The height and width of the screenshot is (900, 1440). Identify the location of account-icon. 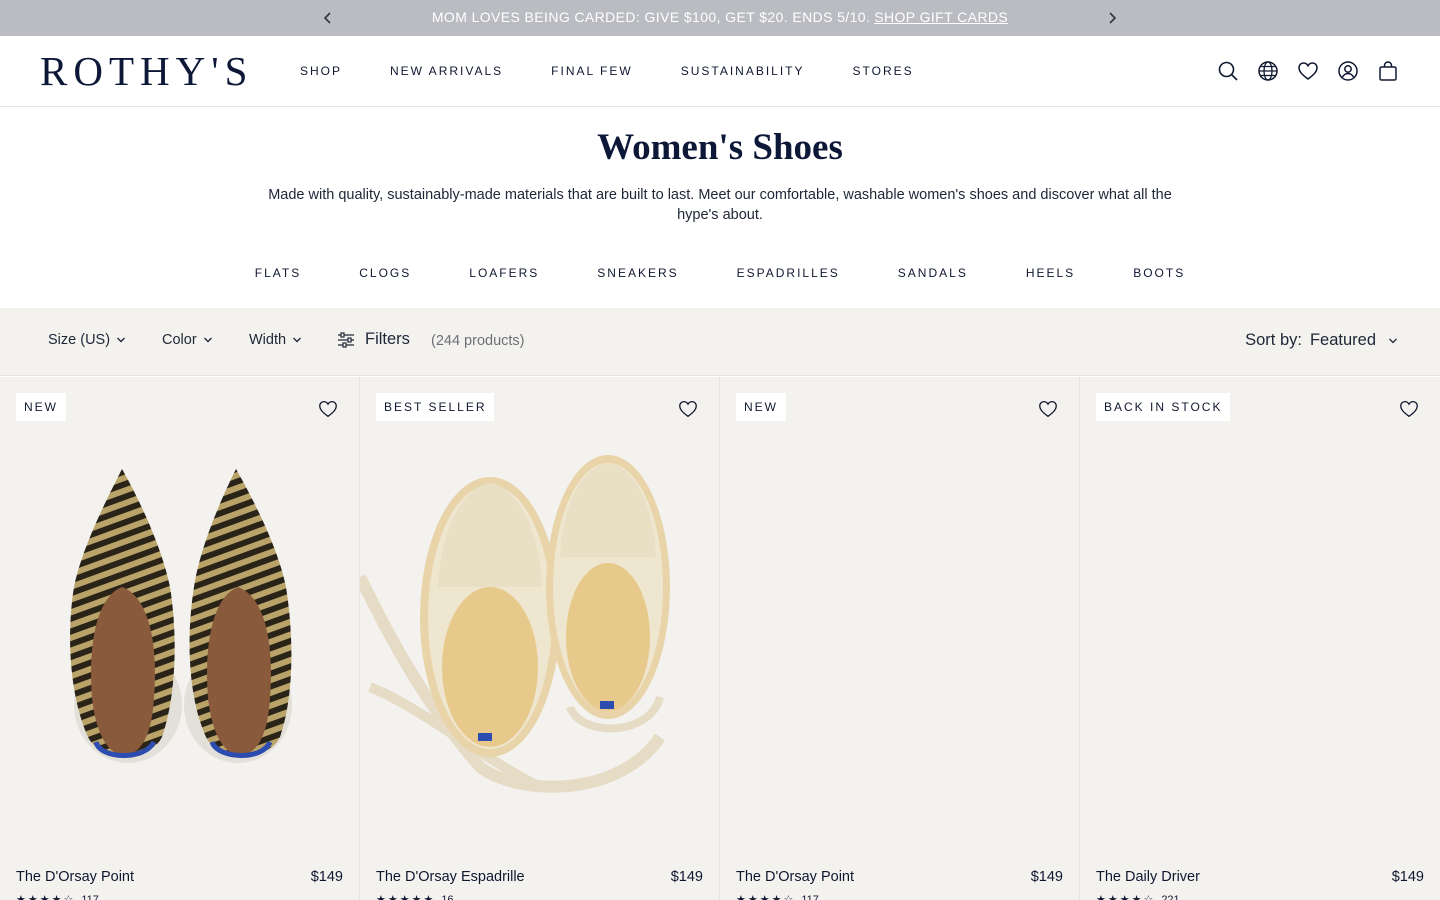
(1348, 71).